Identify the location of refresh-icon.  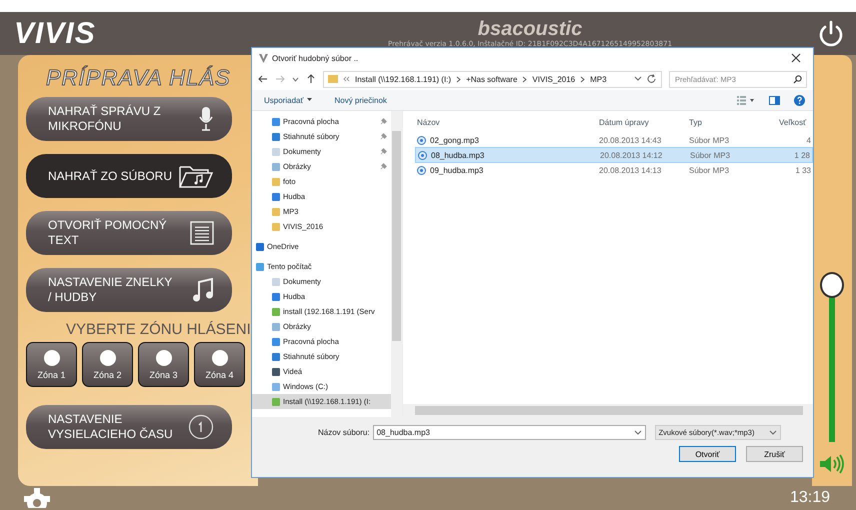
(652, 79).